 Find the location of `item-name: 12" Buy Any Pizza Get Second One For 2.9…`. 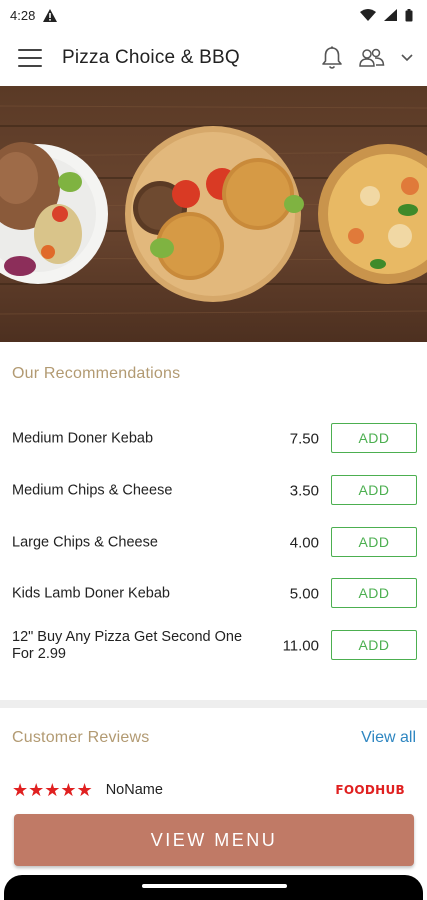

item-name: 12" Buy Any Pizza Get Second One For 2.9… is located at coordinates (127, 645).